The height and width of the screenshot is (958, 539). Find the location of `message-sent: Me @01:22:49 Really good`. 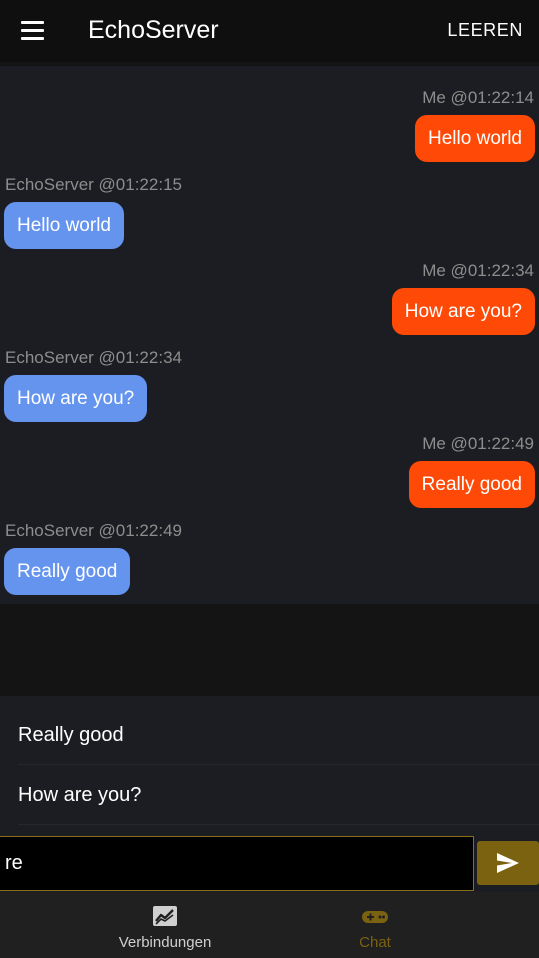

message-sent: Me @01:22:49 Really good is located at coordinates (471, 470).